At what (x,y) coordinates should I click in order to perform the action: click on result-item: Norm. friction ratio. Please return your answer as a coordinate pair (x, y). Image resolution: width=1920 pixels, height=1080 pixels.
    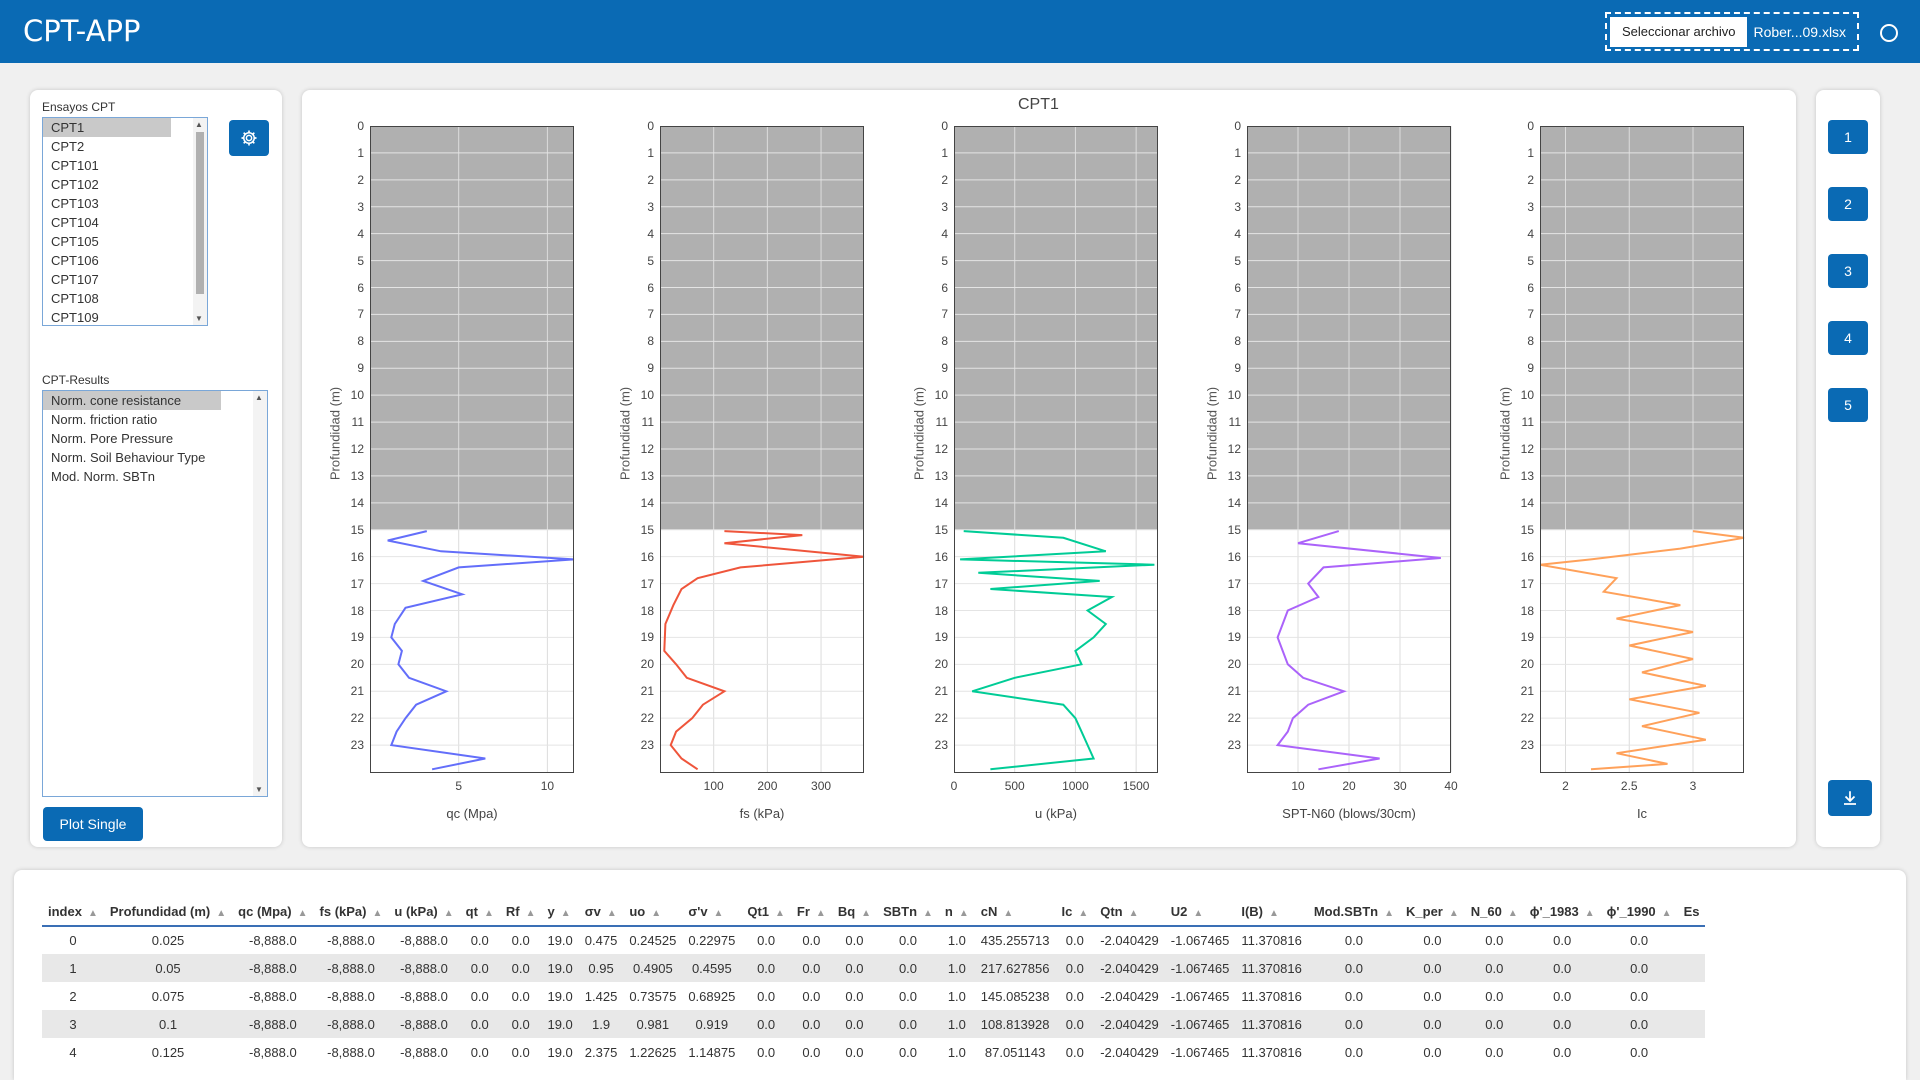
    Looking at the image, I should click on (155, 419).